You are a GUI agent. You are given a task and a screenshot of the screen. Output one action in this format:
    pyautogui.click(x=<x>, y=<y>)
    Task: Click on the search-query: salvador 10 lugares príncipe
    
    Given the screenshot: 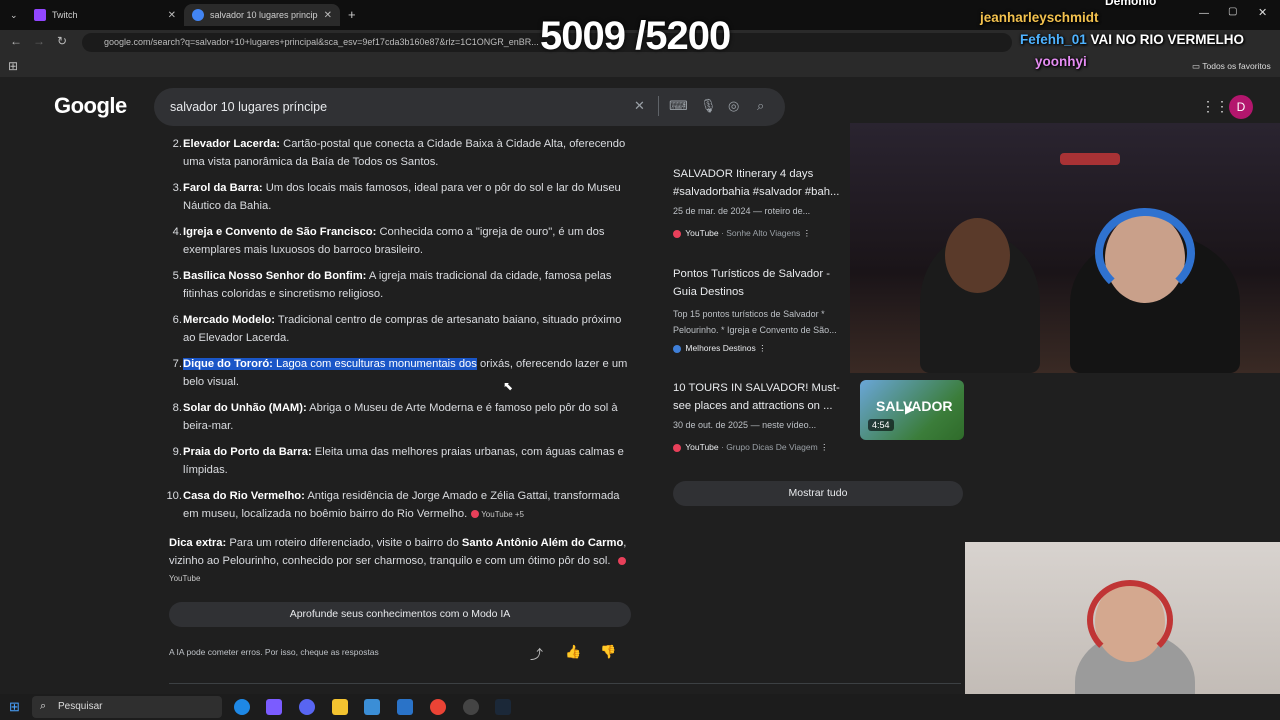 What is the action you would take?
    pyautogui.click(x=249, y=107)
    